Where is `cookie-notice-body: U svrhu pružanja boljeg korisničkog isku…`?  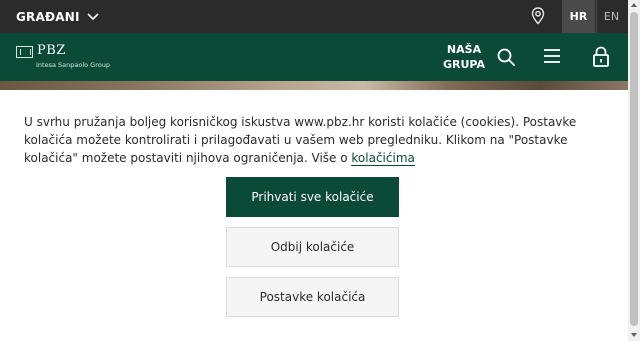 cookie-notice-body: U svrhu pružanja boljeg korisničkog isku… is located at coordinates (300, 140).